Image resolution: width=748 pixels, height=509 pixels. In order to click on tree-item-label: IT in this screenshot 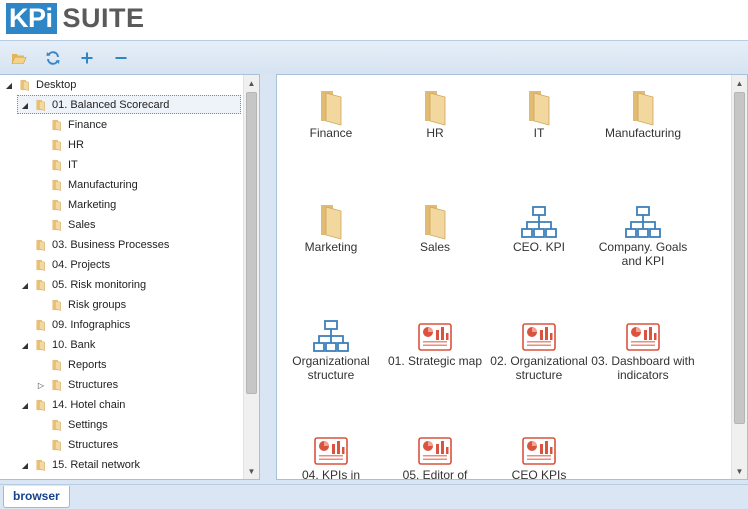, I will do `click(73, 165)`.